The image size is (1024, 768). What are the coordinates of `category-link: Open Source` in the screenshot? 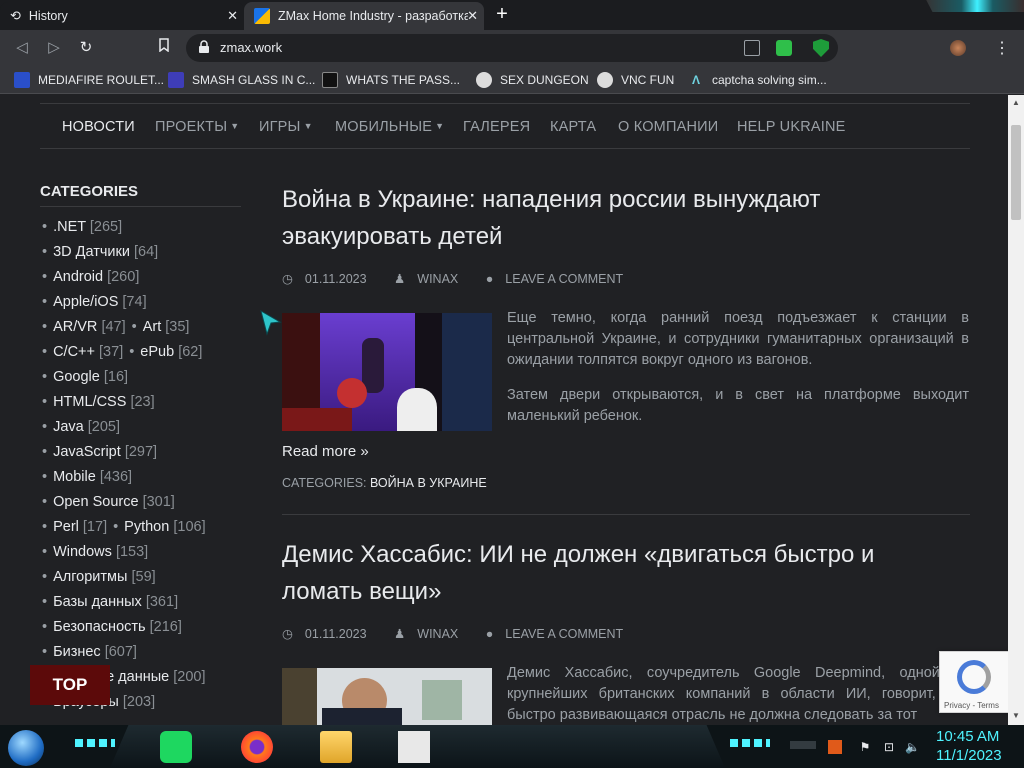 It's located at (95, 502).